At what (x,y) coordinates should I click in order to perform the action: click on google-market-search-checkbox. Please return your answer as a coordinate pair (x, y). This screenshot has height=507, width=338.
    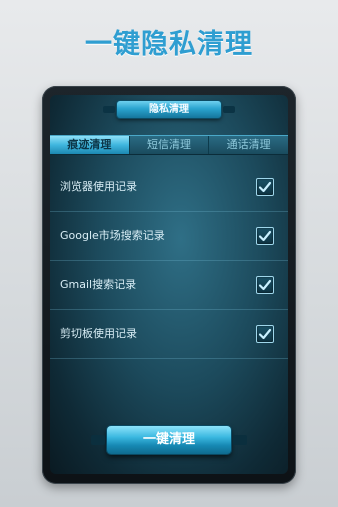
    Looking at the image, I should click on (265, 236).